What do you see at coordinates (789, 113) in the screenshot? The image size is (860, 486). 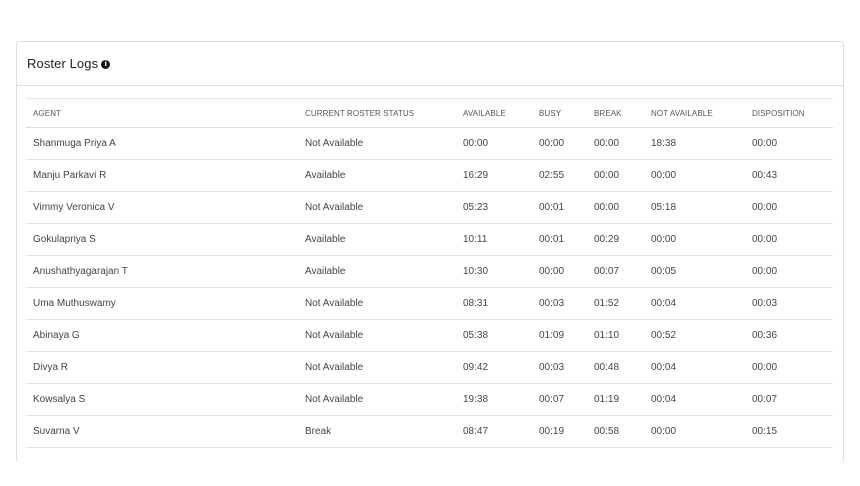 I see `column-header-disposition: DISPOSITION` at bounding box center [789, 113].